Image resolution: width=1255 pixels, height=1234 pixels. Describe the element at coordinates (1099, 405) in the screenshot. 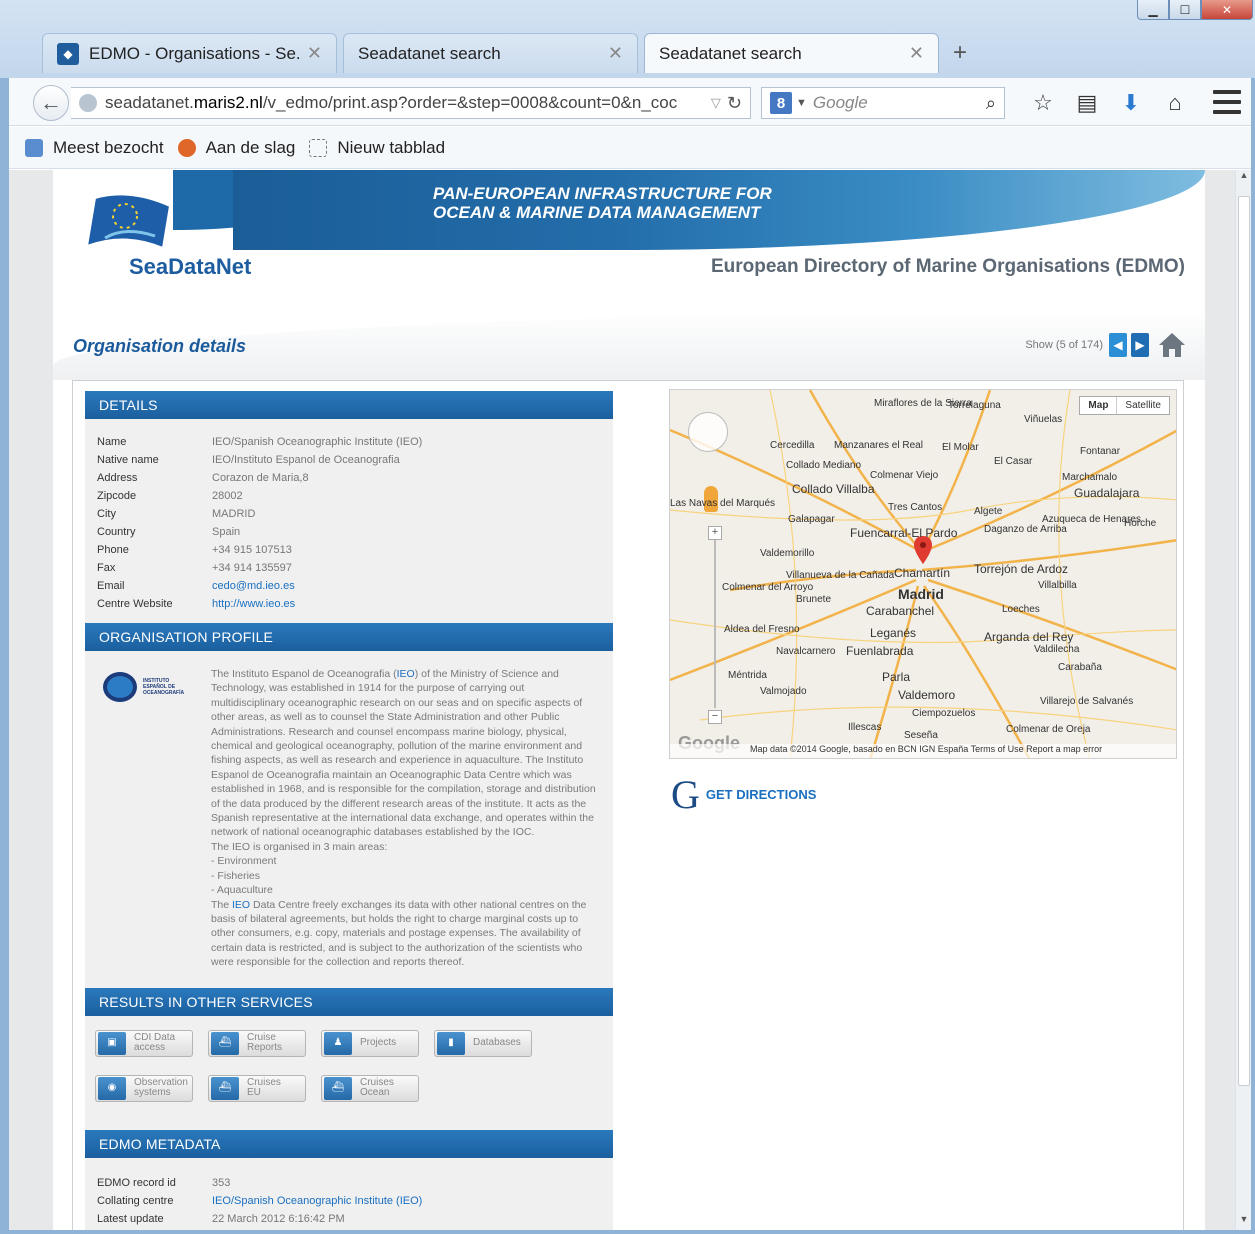

I see `map-type-map-button: Map` at that location.